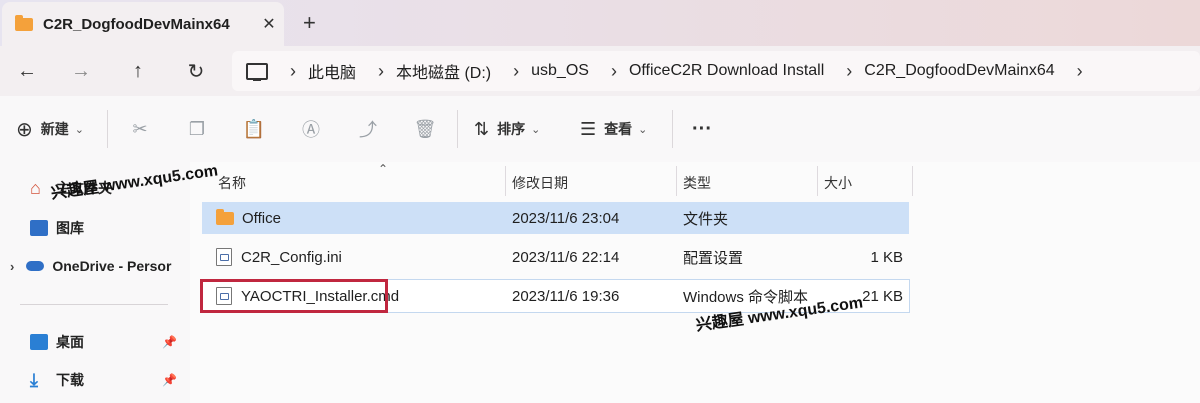 The image size is (1200, 403). What do you see at coordinates (27, 71) in the screenshot?
I see `back-button: ←` at bounding box center [27, 71].